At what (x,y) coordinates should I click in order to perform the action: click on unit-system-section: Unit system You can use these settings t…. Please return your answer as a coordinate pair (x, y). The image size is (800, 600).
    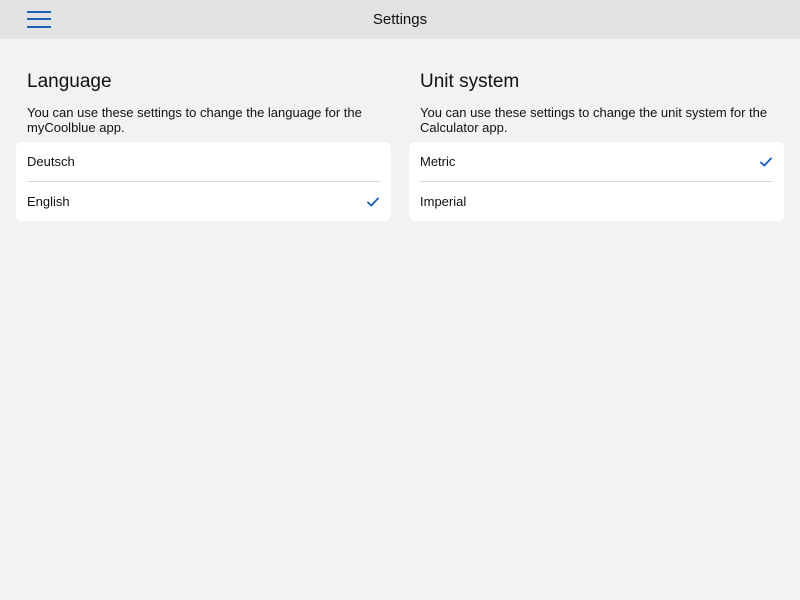
    Looking at the image, I should click on (596, 146).